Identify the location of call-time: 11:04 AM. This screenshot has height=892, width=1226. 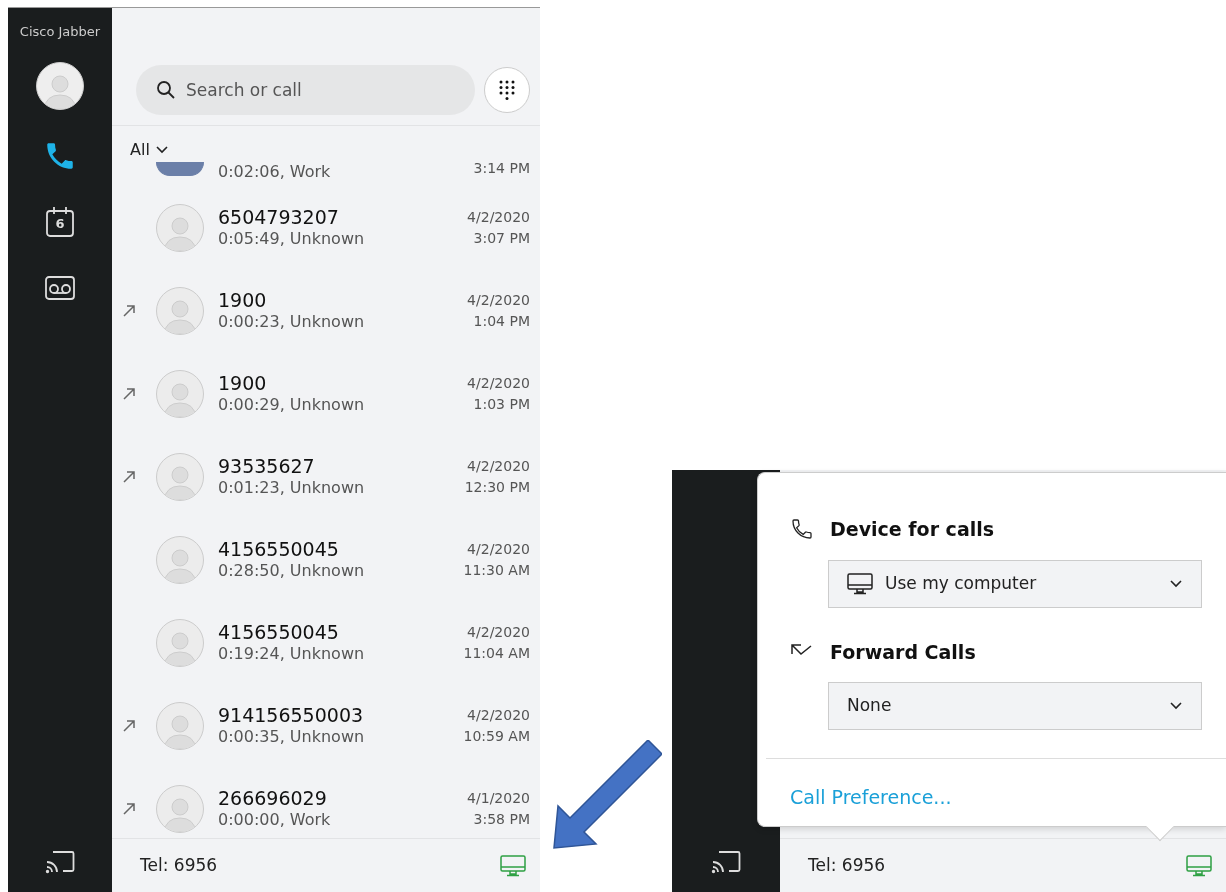
(496, 653).